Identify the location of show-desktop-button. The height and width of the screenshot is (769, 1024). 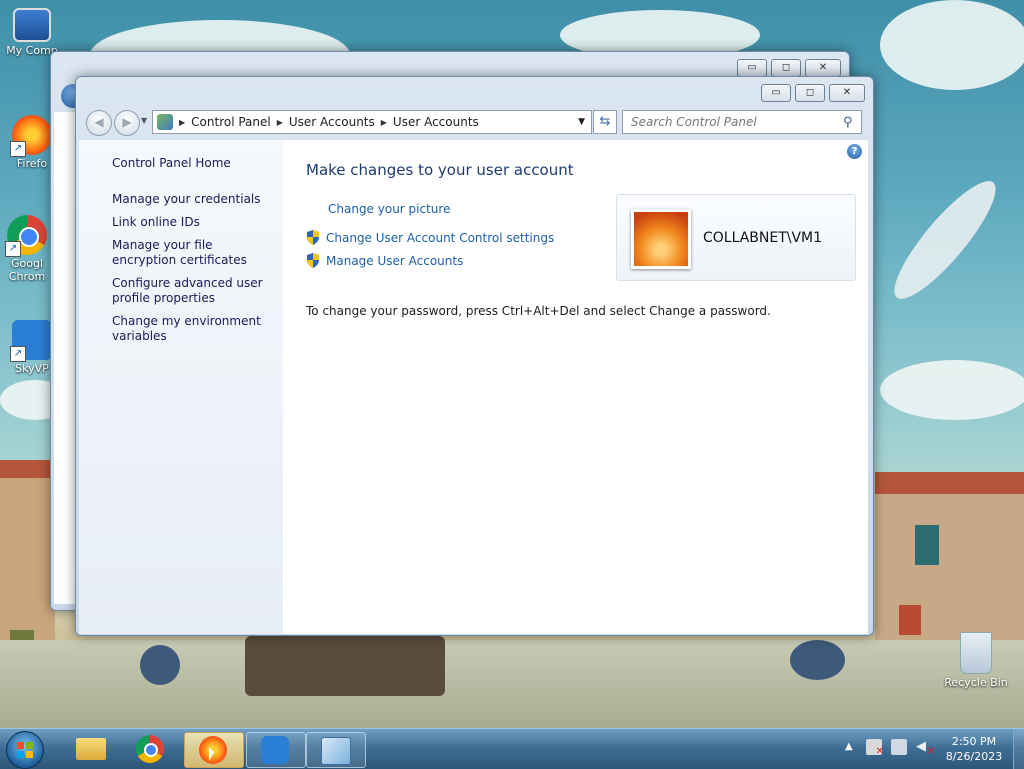
(1018, 749).